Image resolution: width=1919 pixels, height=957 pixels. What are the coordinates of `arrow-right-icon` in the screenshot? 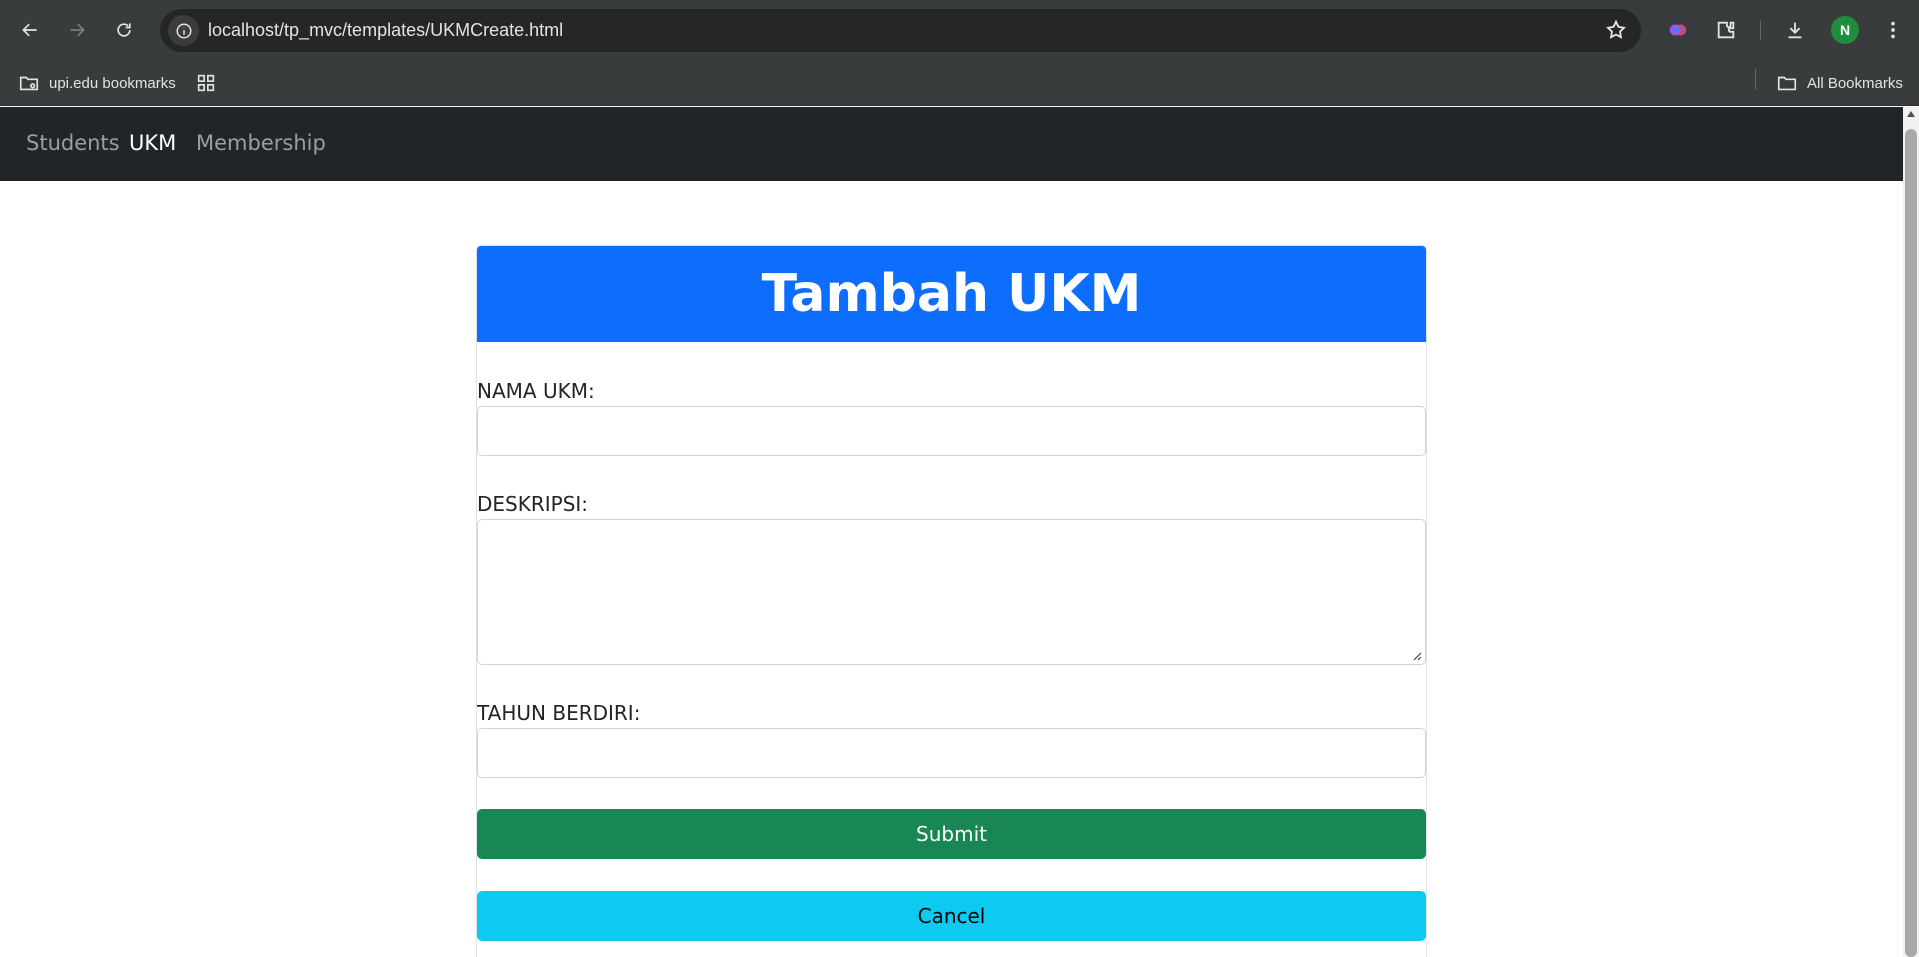 It's located at (77, 30).